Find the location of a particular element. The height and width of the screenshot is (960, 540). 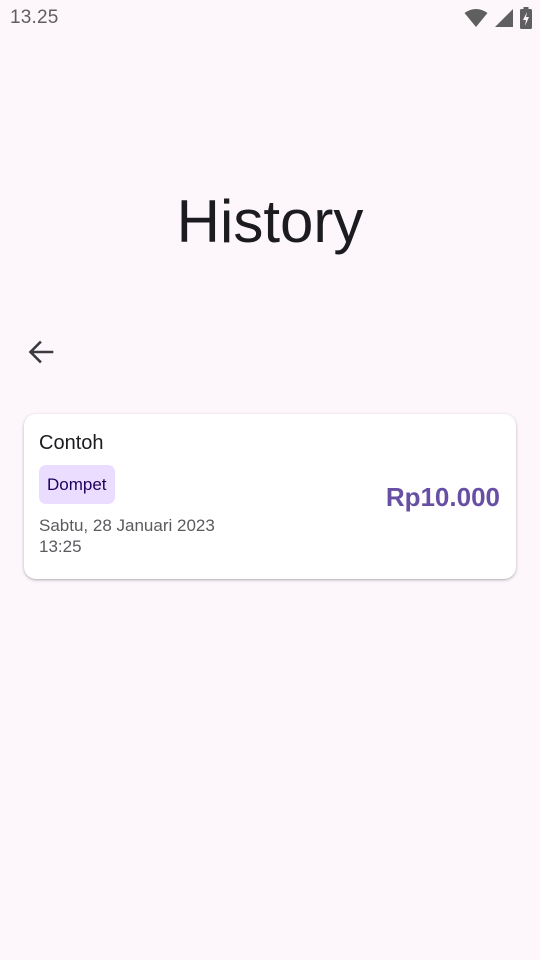

transaction-datetime: Sabtu, 28 Januari 2023 13:25 is located at coordinates (169, 536).